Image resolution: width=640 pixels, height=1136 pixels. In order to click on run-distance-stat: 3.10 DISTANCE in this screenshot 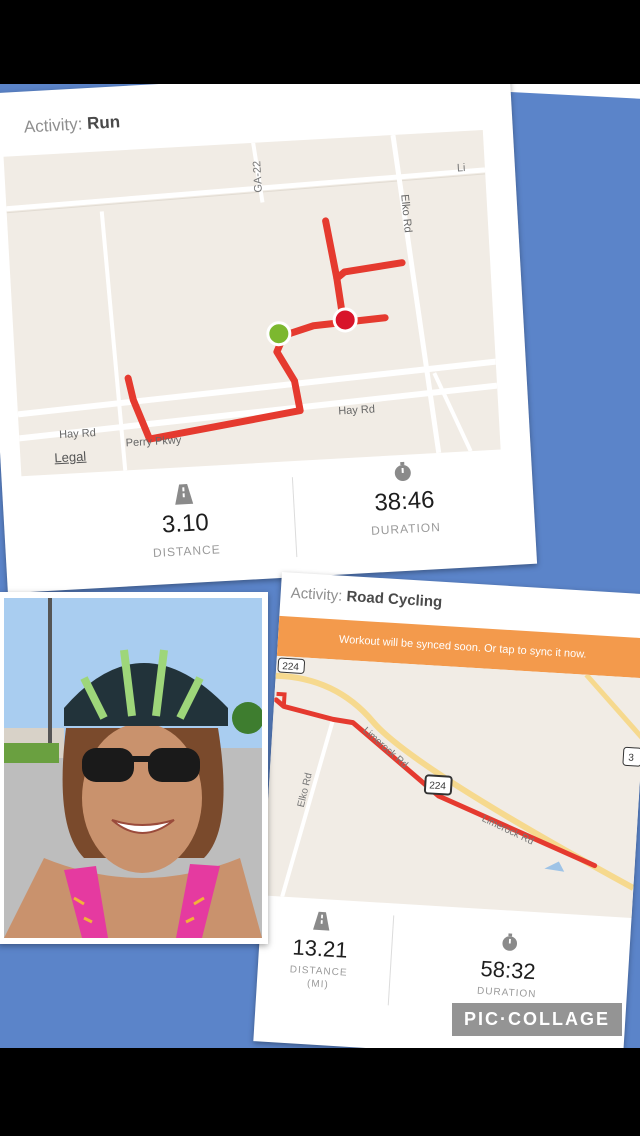, I will do `click(185, 521)`.